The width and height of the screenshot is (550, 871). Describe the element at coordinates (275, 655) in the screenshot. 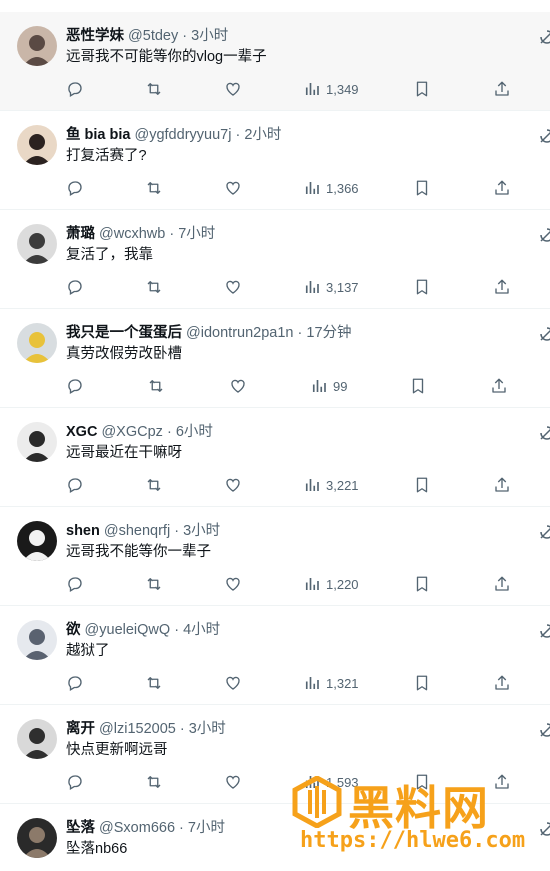

I see `tweet: 欲 @yueleiQwQ · 4小时 越狱了 1,321` at that location.